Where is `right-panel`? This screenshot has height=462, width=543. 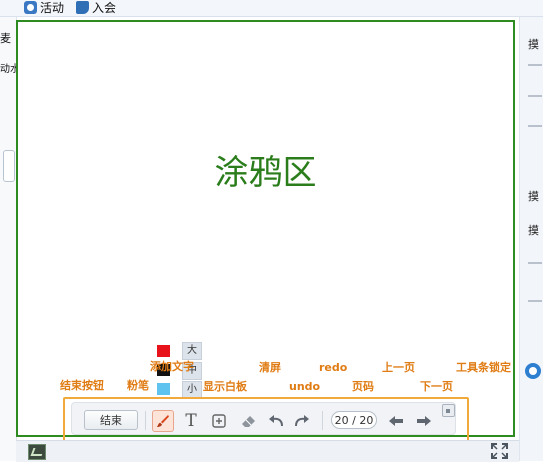 right-panel is located at coordinates (531, 239).